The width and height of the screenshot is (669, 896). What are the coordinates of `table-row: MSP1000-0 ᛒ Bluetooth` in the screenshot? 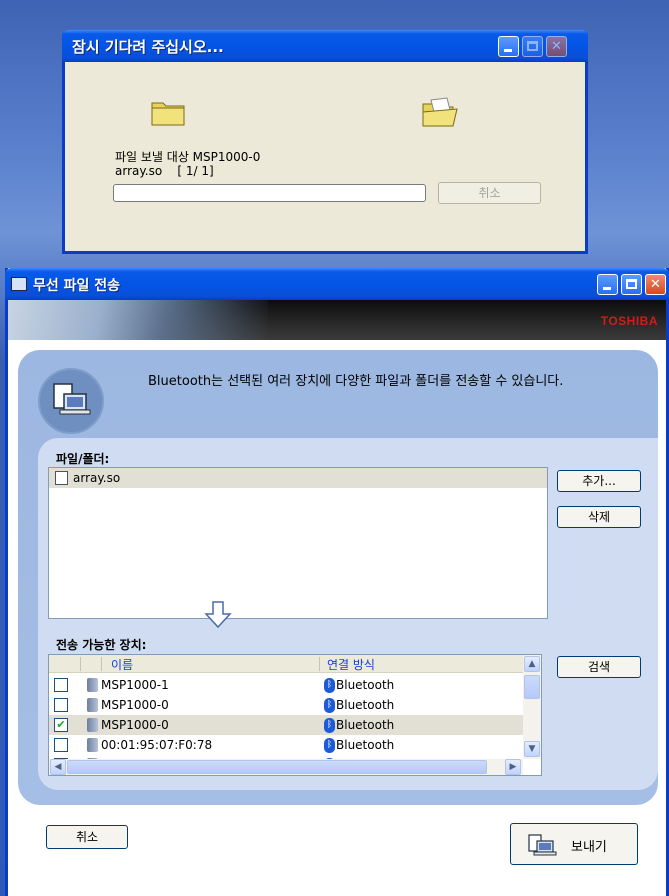 It's located at (286, 705).